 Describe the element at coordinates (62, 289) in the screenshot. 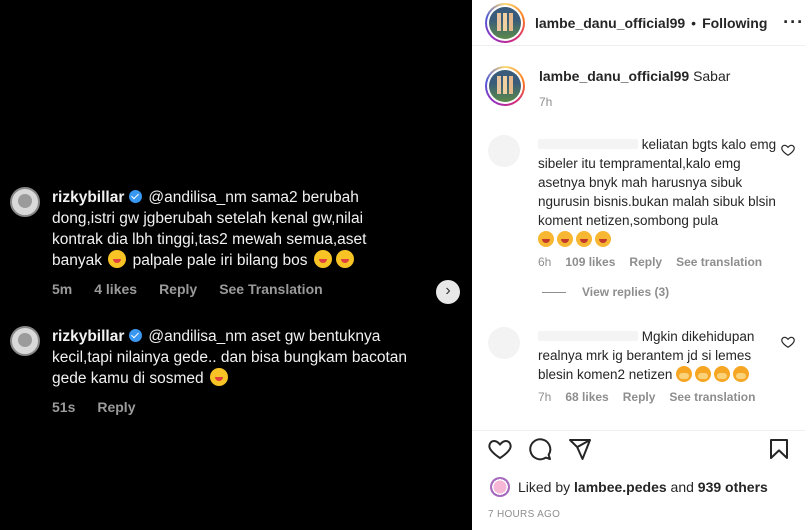

I see `media-comment-time: 5m` at that location.